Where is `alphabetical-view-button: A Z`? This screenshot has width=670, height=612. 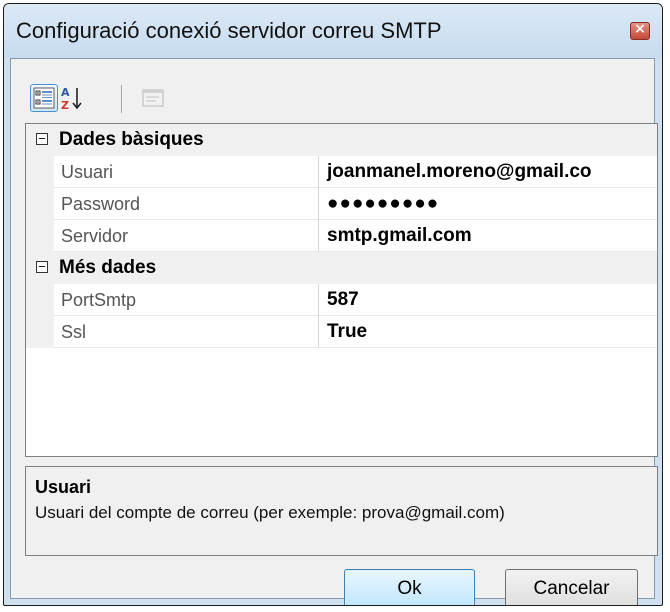 alphabetical-view-button: A Z is located at coordinates (73, 98).